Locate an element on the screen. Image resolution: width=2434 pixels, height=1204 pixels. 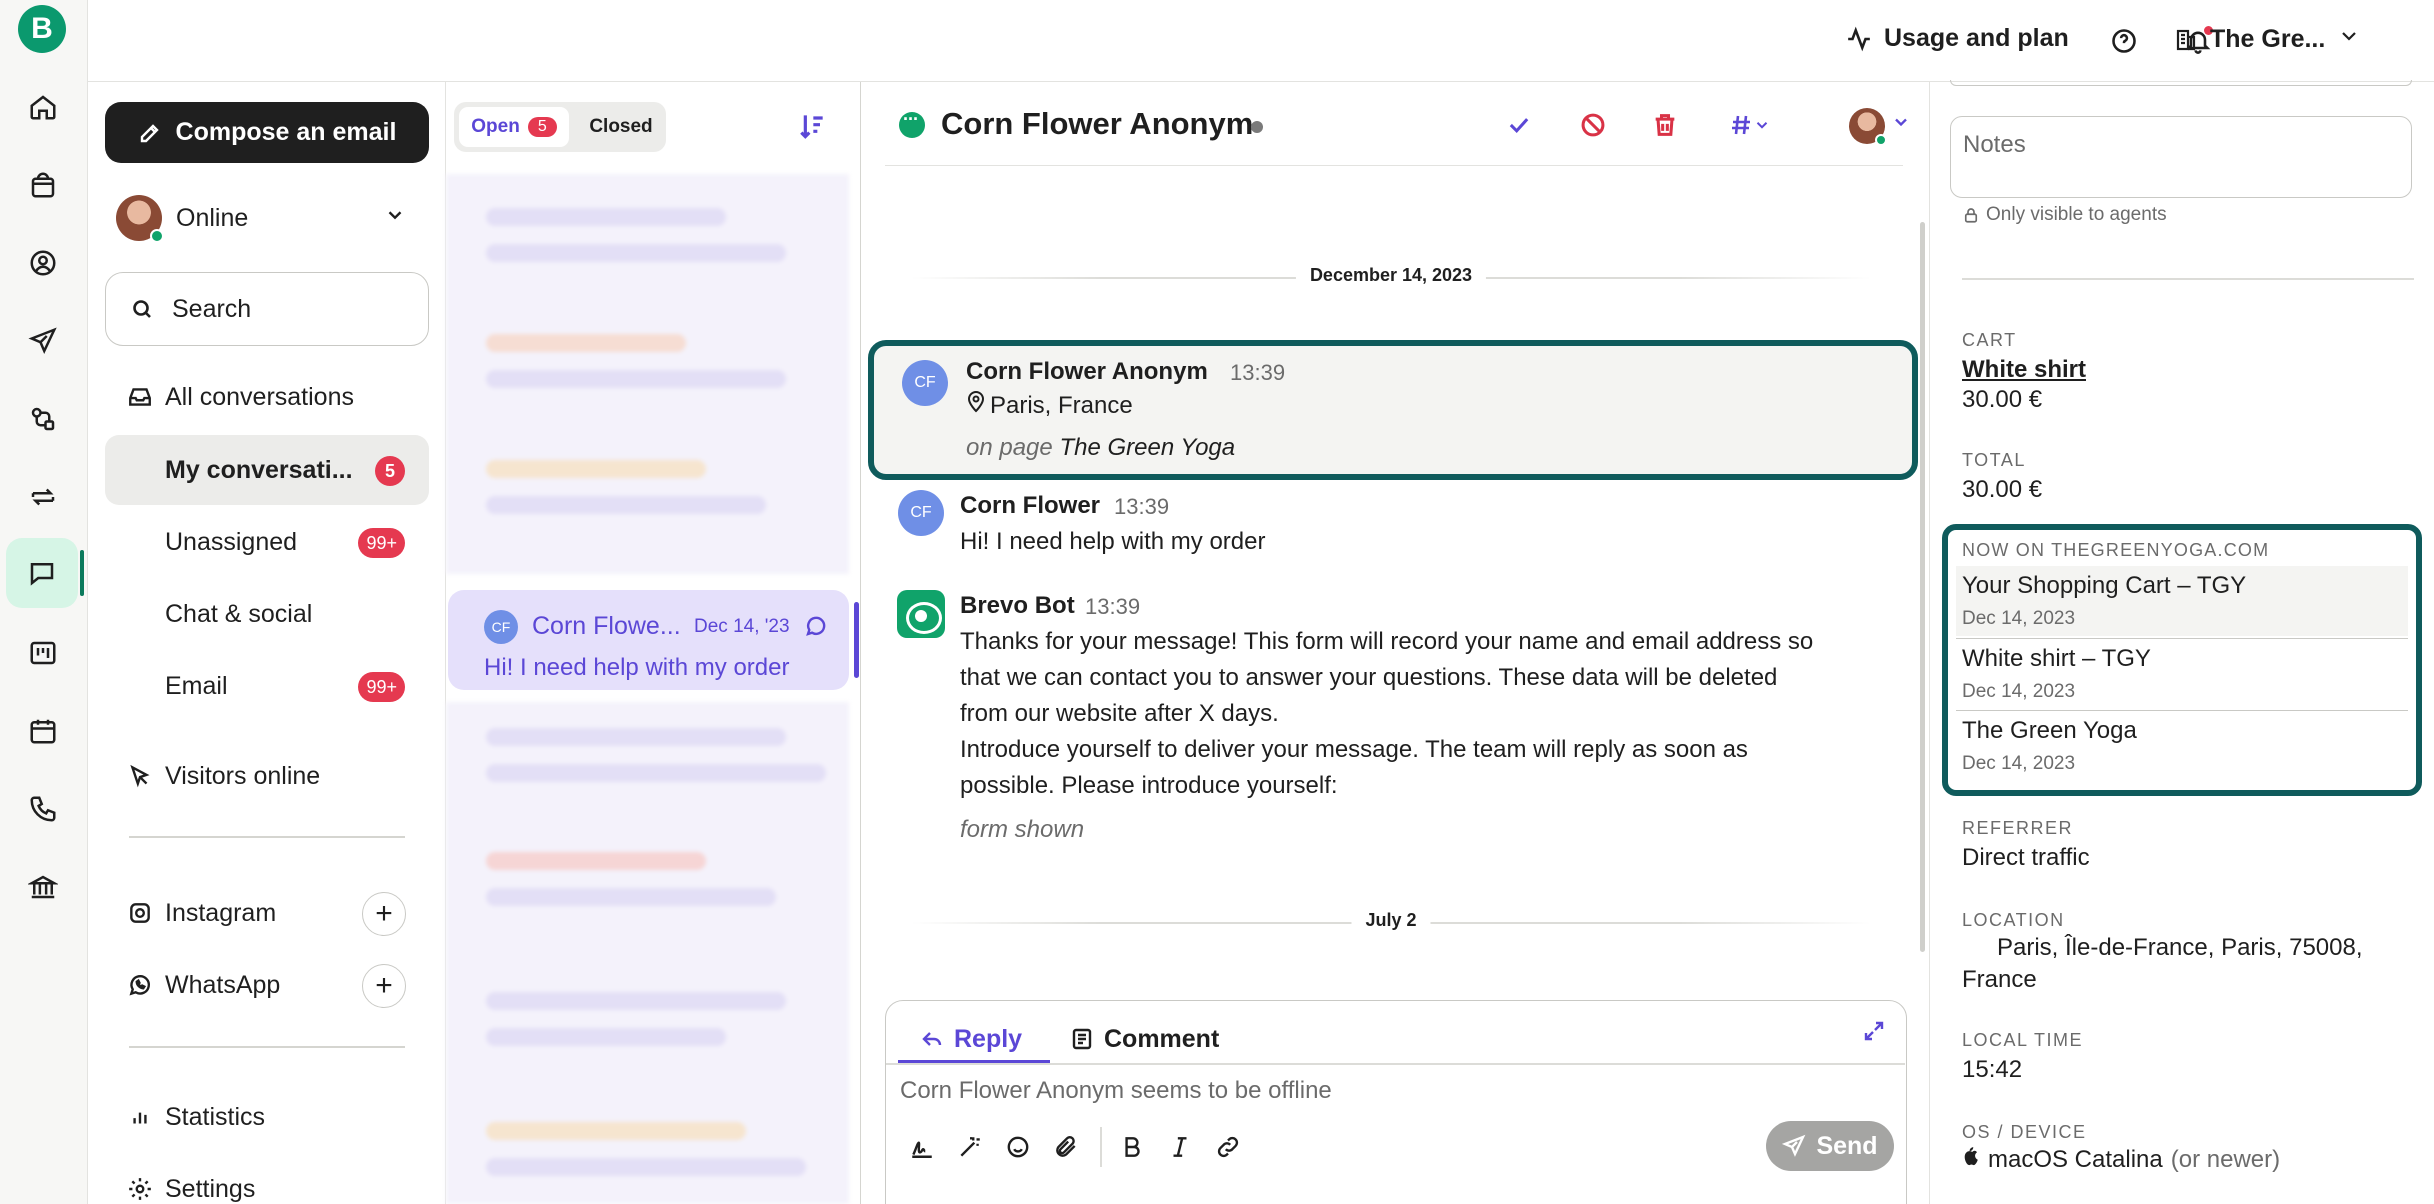
nav-chat-social: Chat & social is located at coordinates (267, 614).